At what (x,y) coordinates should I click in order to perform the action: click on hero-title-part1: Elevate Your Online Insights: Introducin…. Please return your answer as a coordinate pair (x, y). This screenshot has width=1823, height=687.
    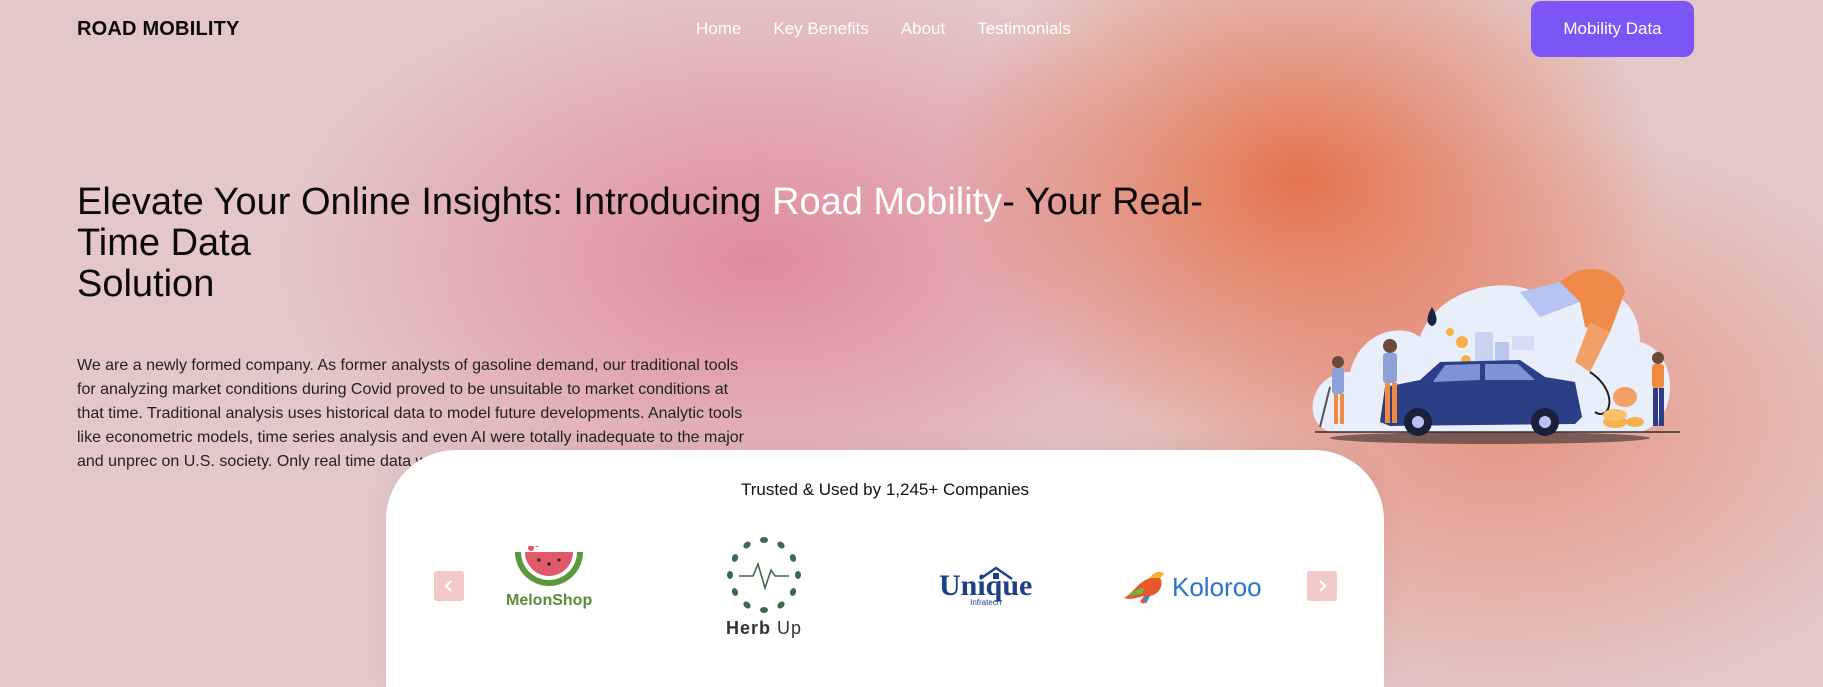
    Looking at the image, I should click on (425, 202).